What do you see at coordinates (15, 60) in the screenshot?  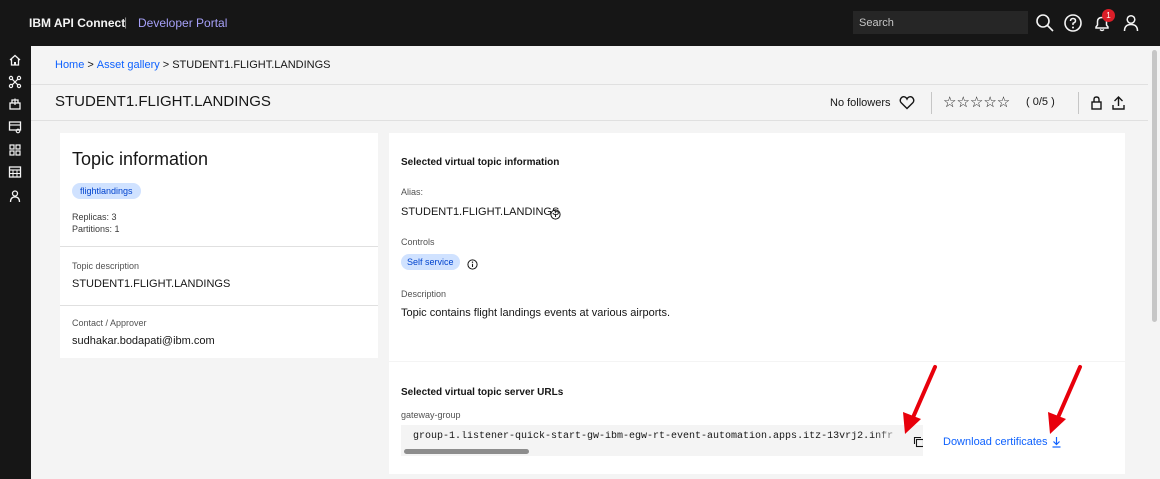 I see `home-icon` at bounding box center [15, 60].